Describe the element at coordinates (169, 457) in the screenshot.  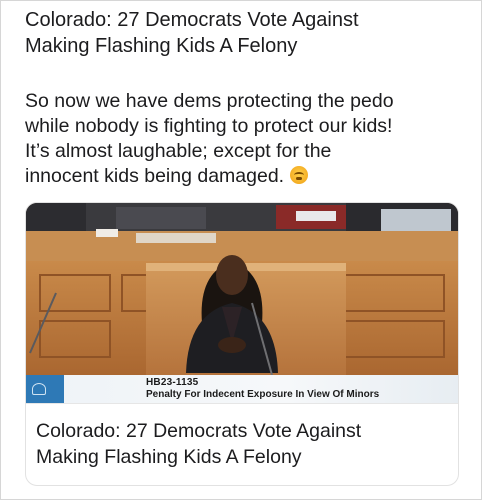
I see `link-preview-title-line: Making Flashing Kids A Felony` at that location.